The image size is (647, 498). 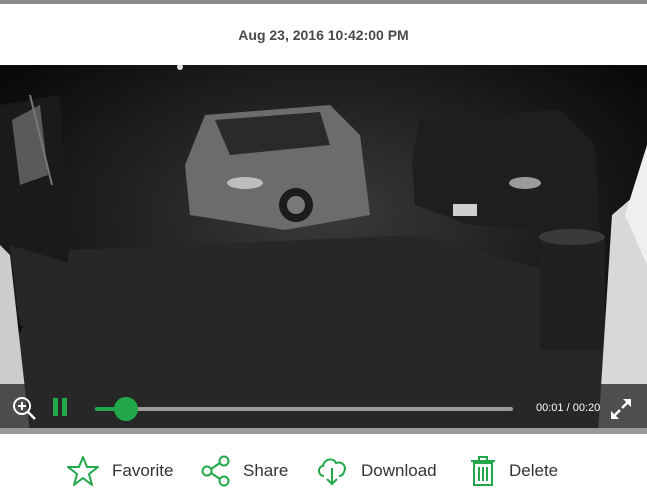 I want to click on share-button: Share, so click(x=244, y=471).